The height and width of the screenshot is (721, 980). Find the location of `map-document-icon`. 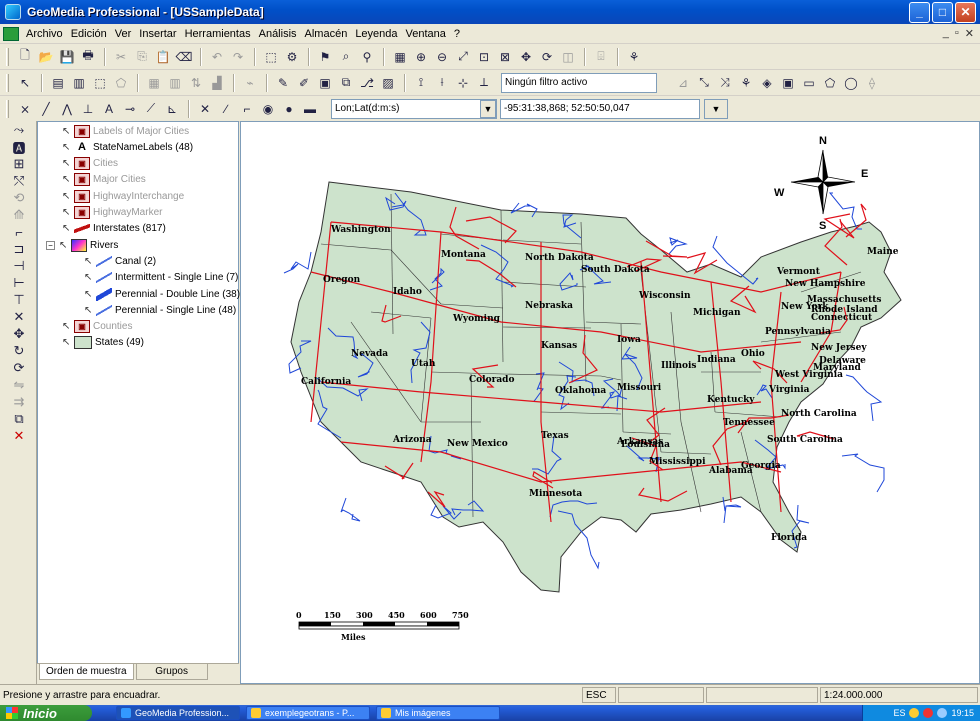

map-document-icon is located at coordinates (11, 33).